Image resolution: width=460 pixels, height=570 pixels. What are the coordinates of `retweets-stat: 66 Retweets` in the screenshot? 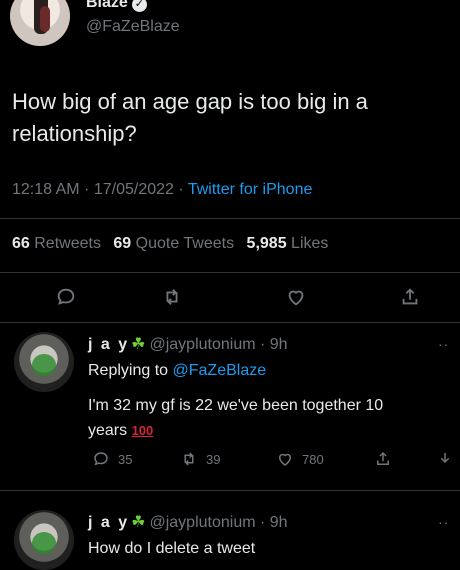 It's located at (56, 243).